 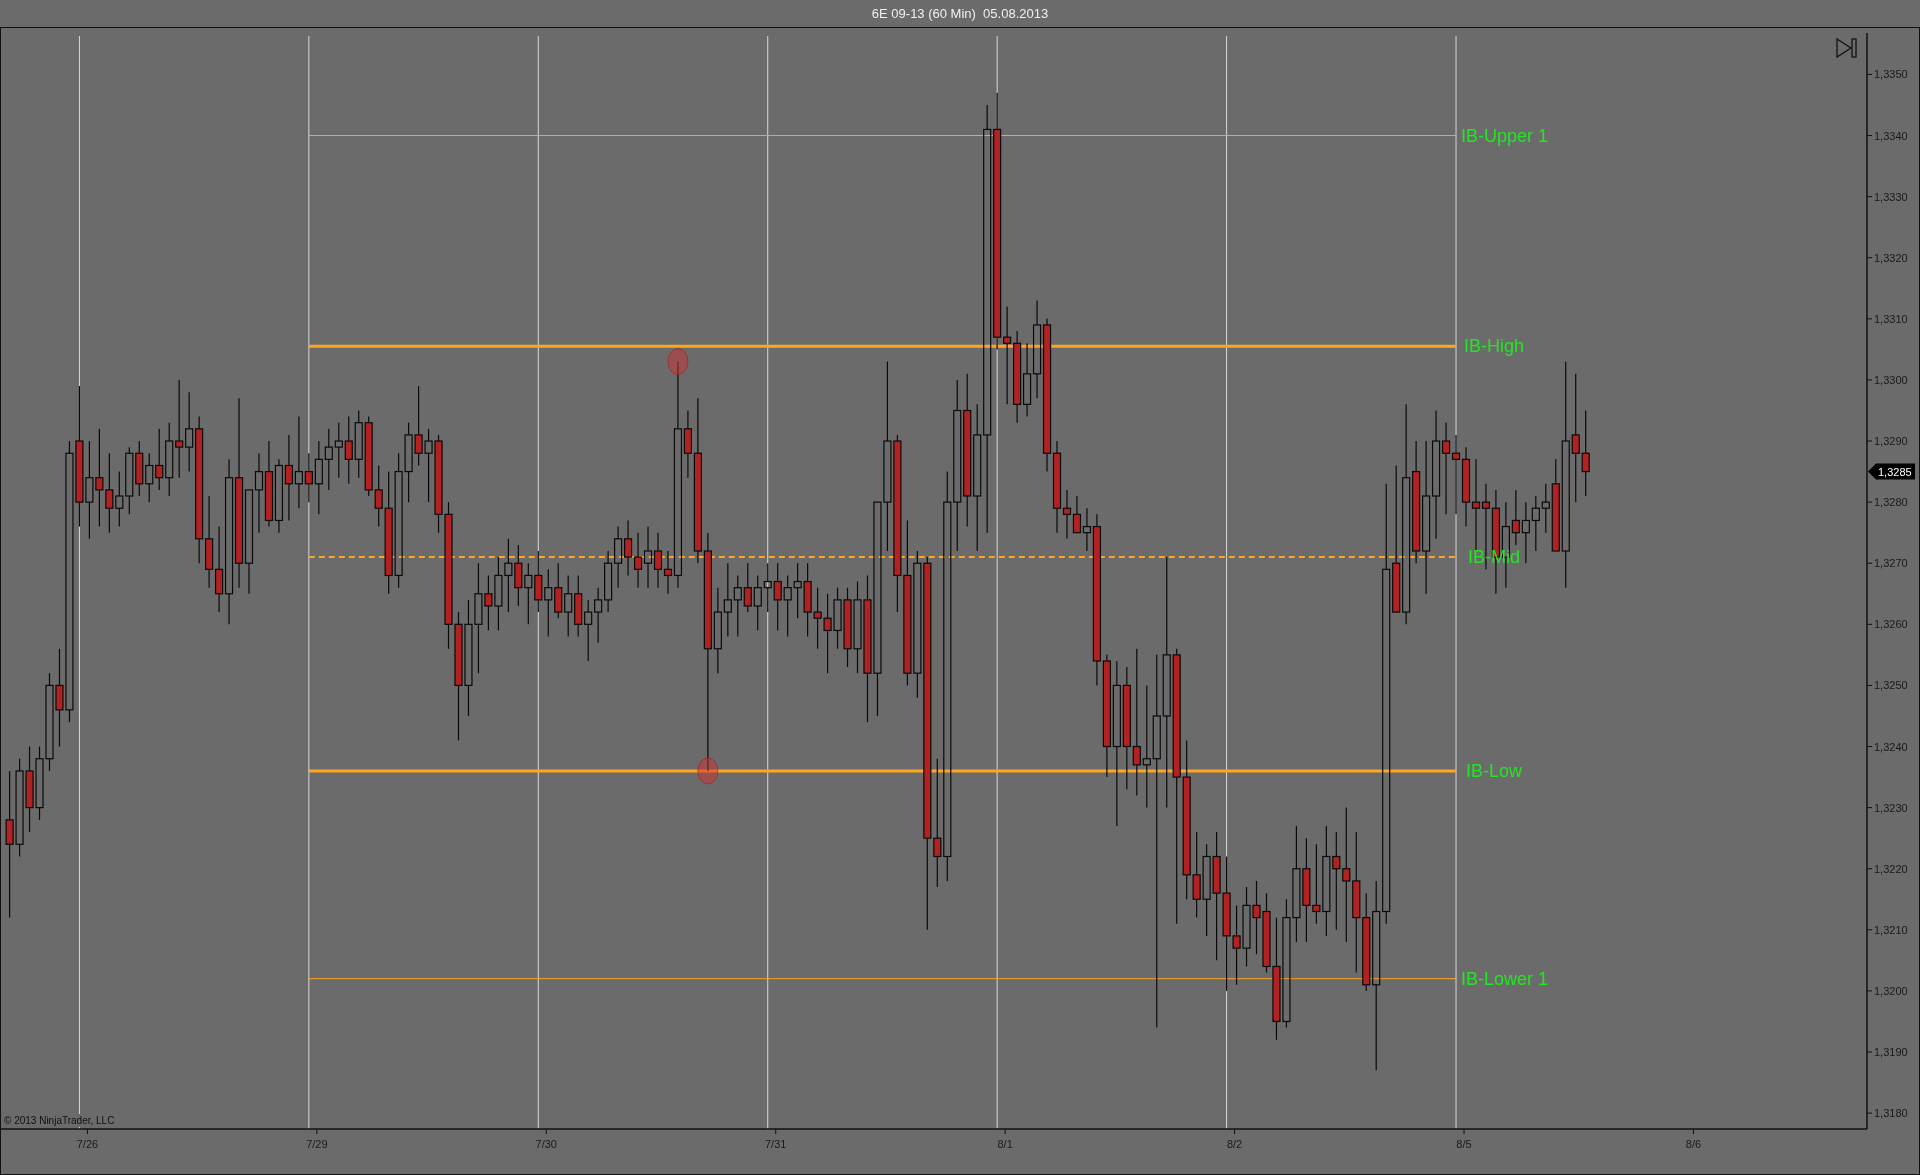 What do you see at coordinates (776, 1144) in the screenshot?
I see `axis-label: 7/31` at bounding box center [776, 1144].